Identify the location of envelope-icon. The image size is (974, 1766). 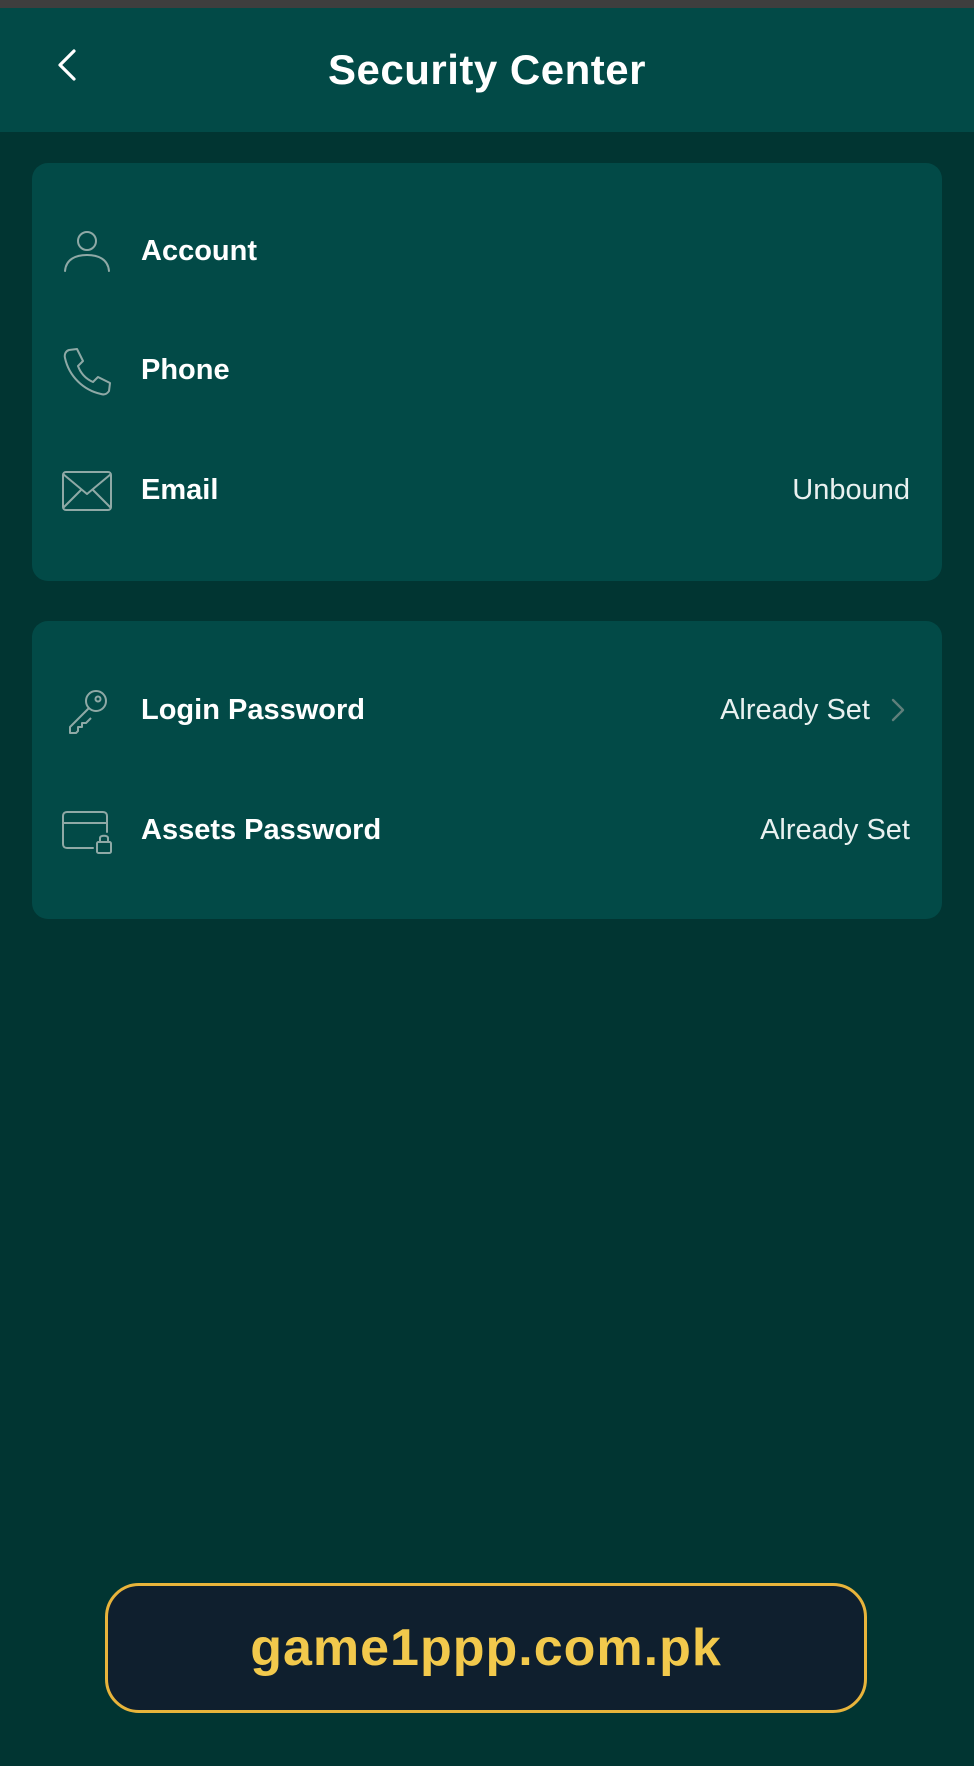
(87, 491).